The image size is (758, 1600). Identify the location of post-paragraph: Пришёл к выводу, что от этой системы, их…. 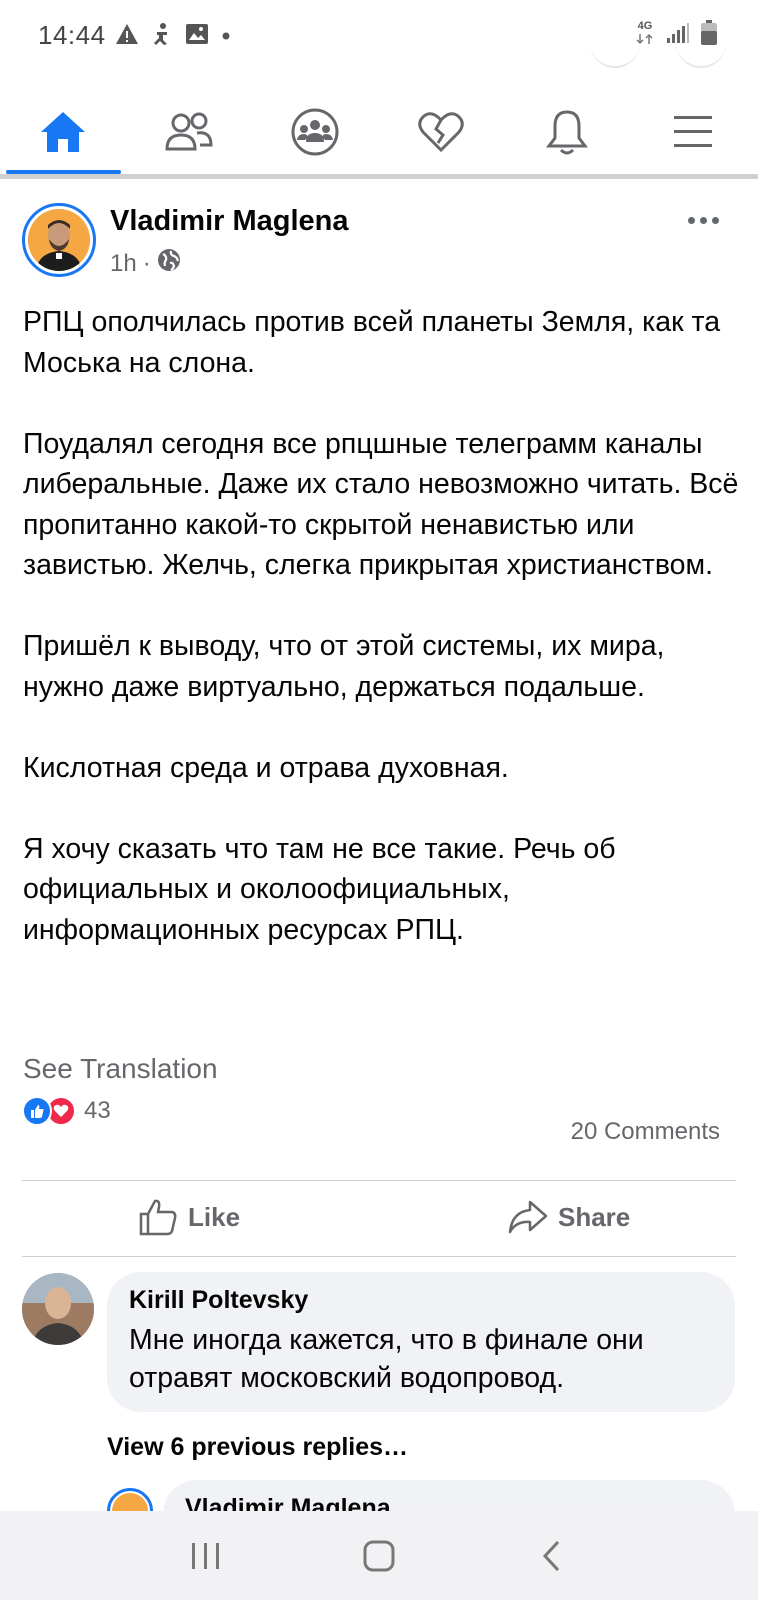
(344, 666).